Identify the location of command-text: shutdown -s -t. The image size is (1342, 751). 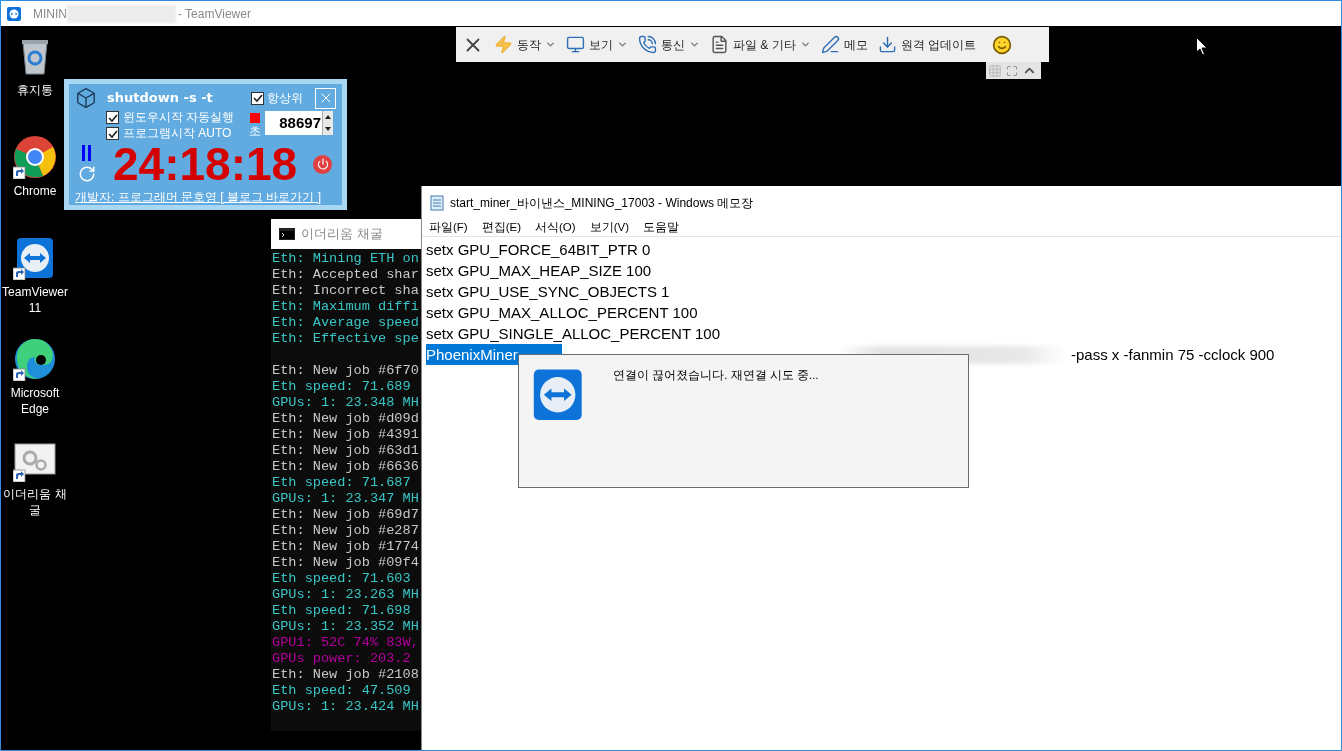
(160, 98).